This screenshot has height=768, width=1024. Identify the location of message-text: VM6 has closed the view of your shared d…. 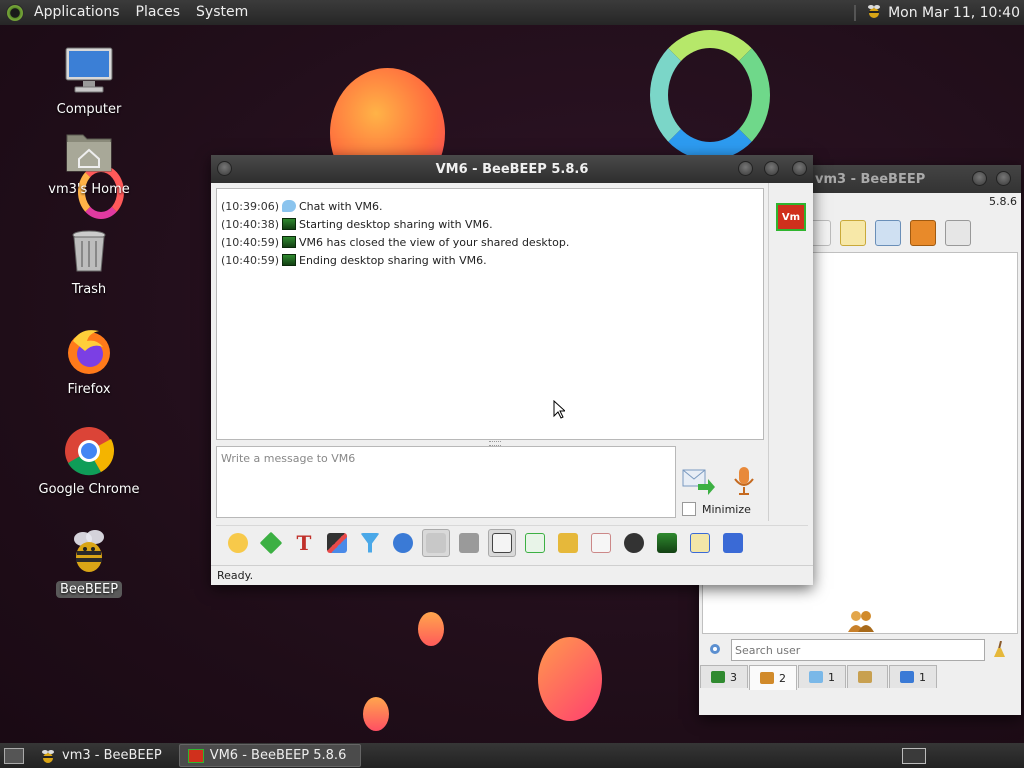
(434, 242).